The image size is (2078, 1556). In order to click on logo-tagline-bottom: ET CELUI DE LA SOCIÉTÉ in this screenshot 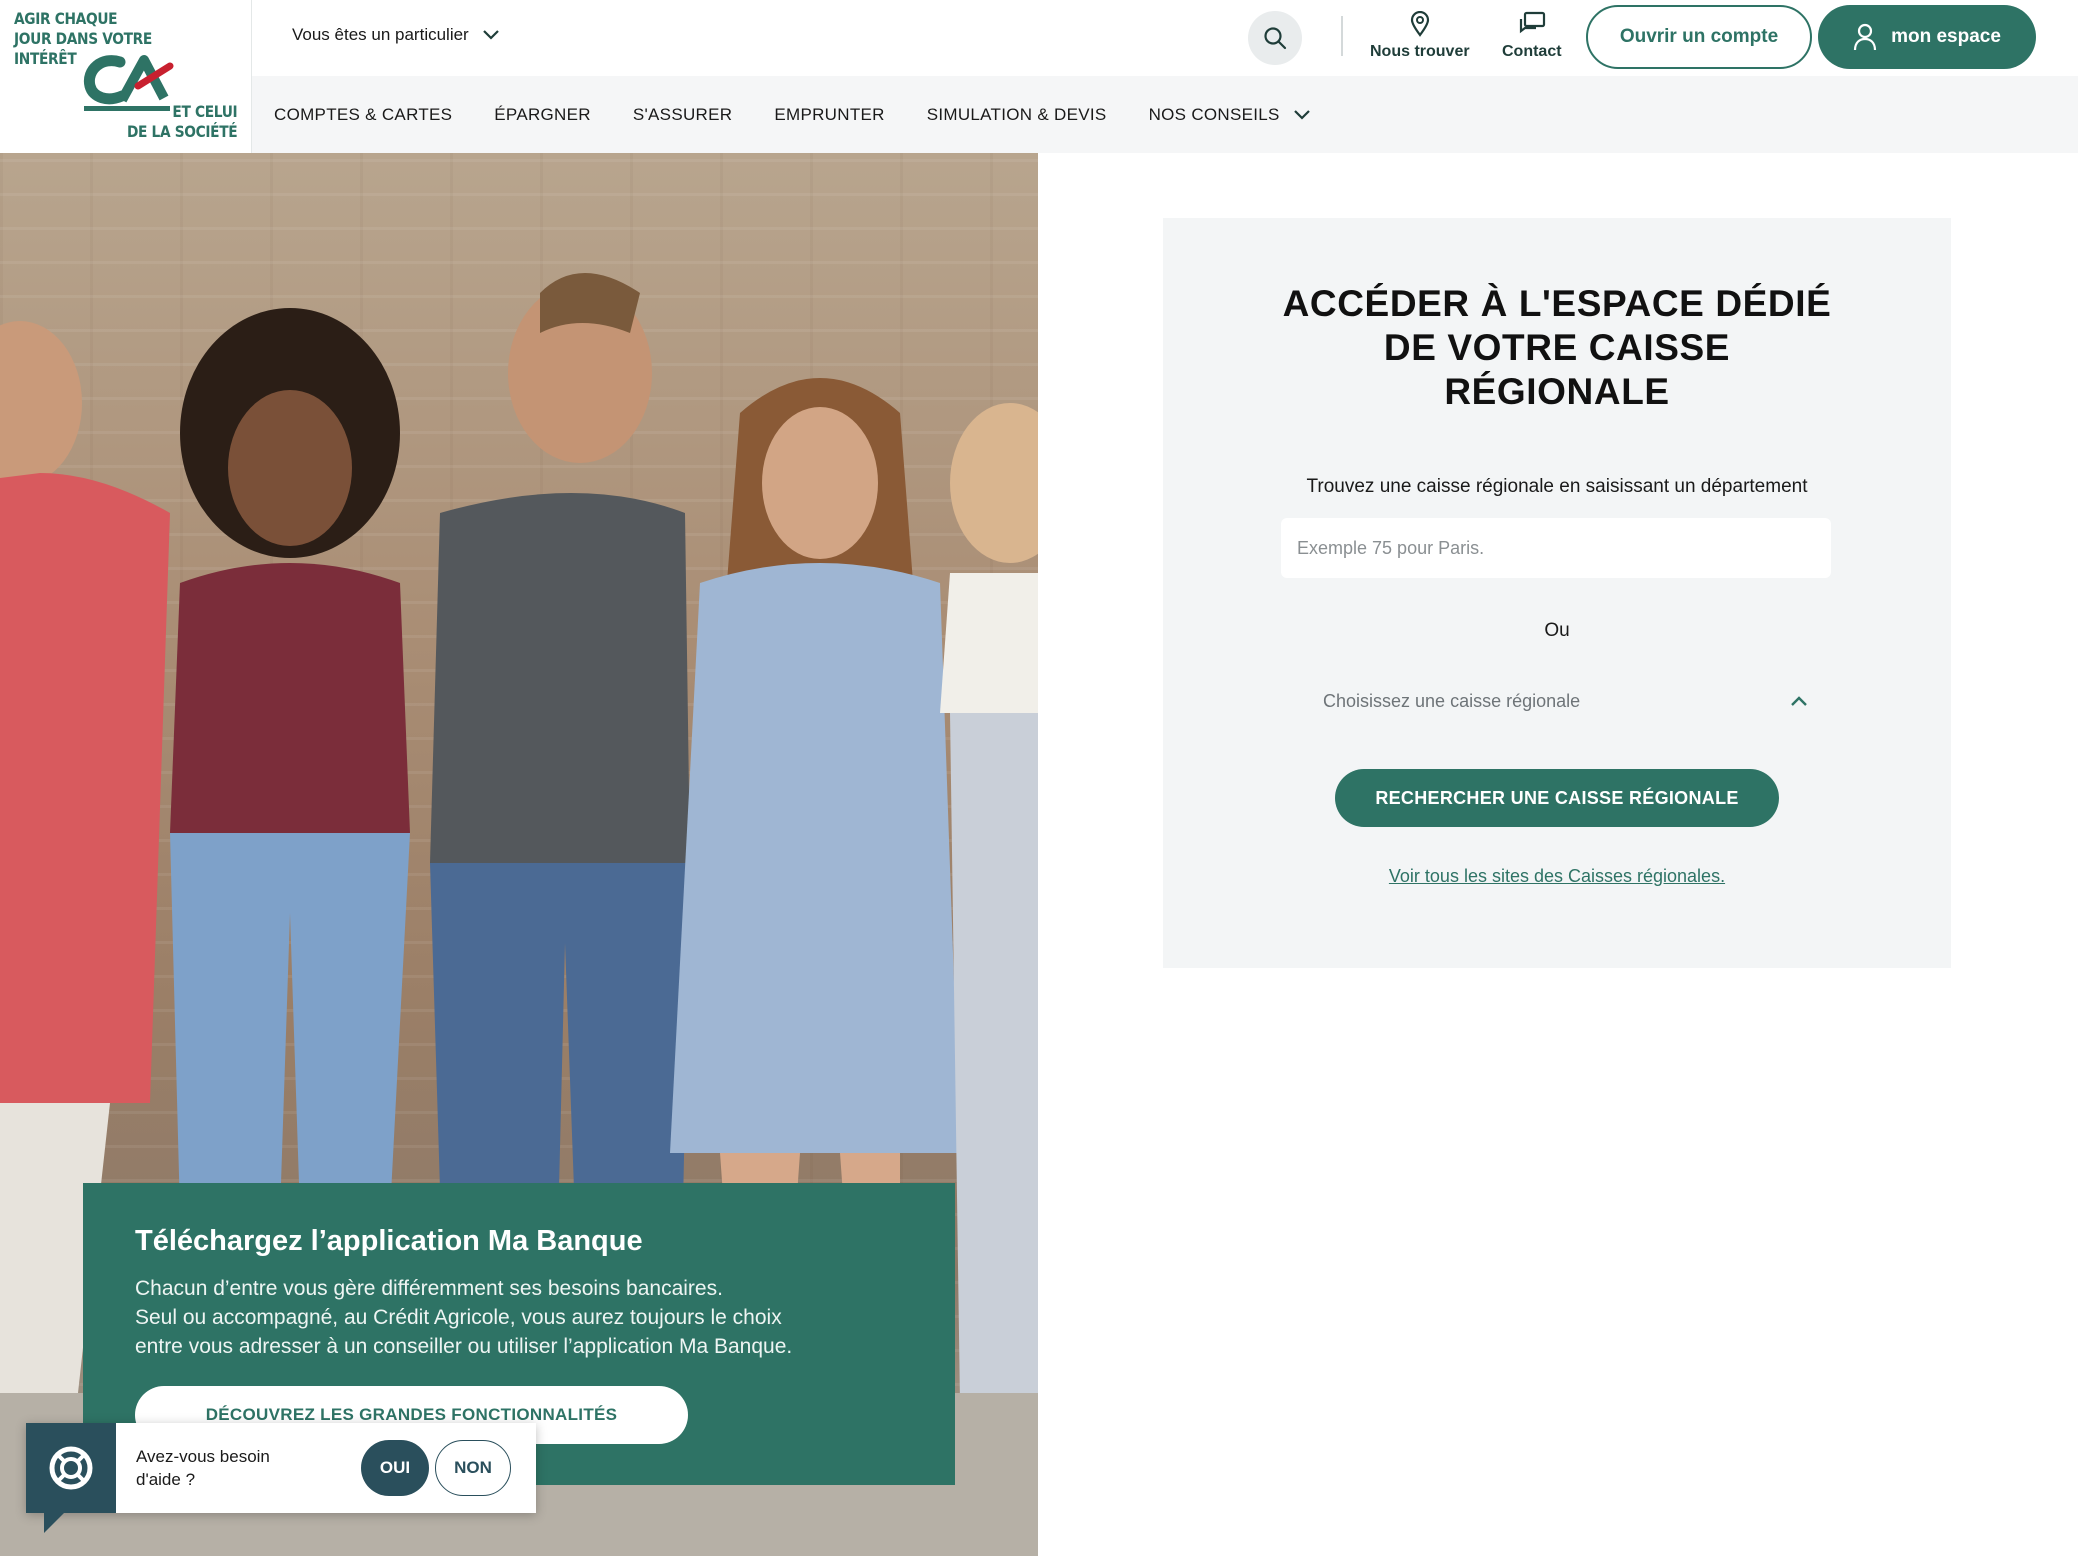, I will do `click(182, 121)`.